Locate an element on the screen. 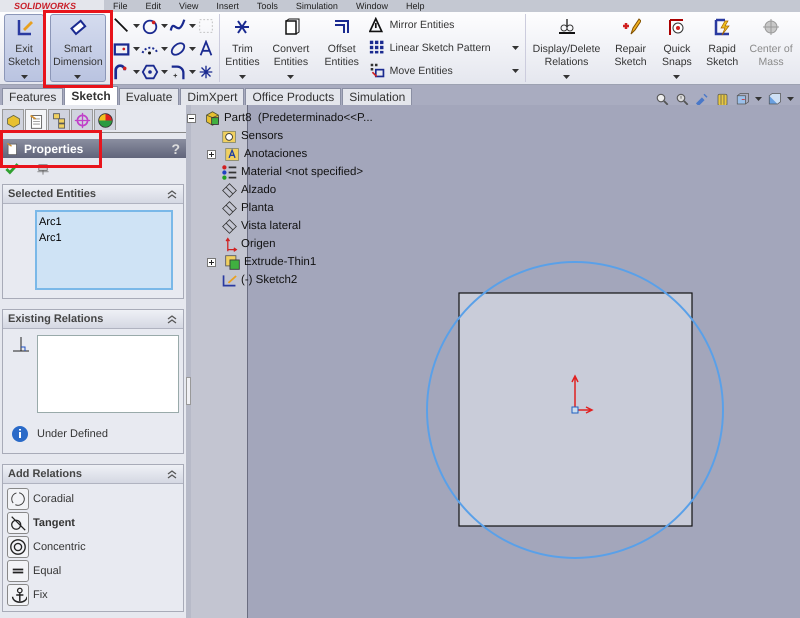  tree-item: Material <not specified> is located at coordinates (302, 172).